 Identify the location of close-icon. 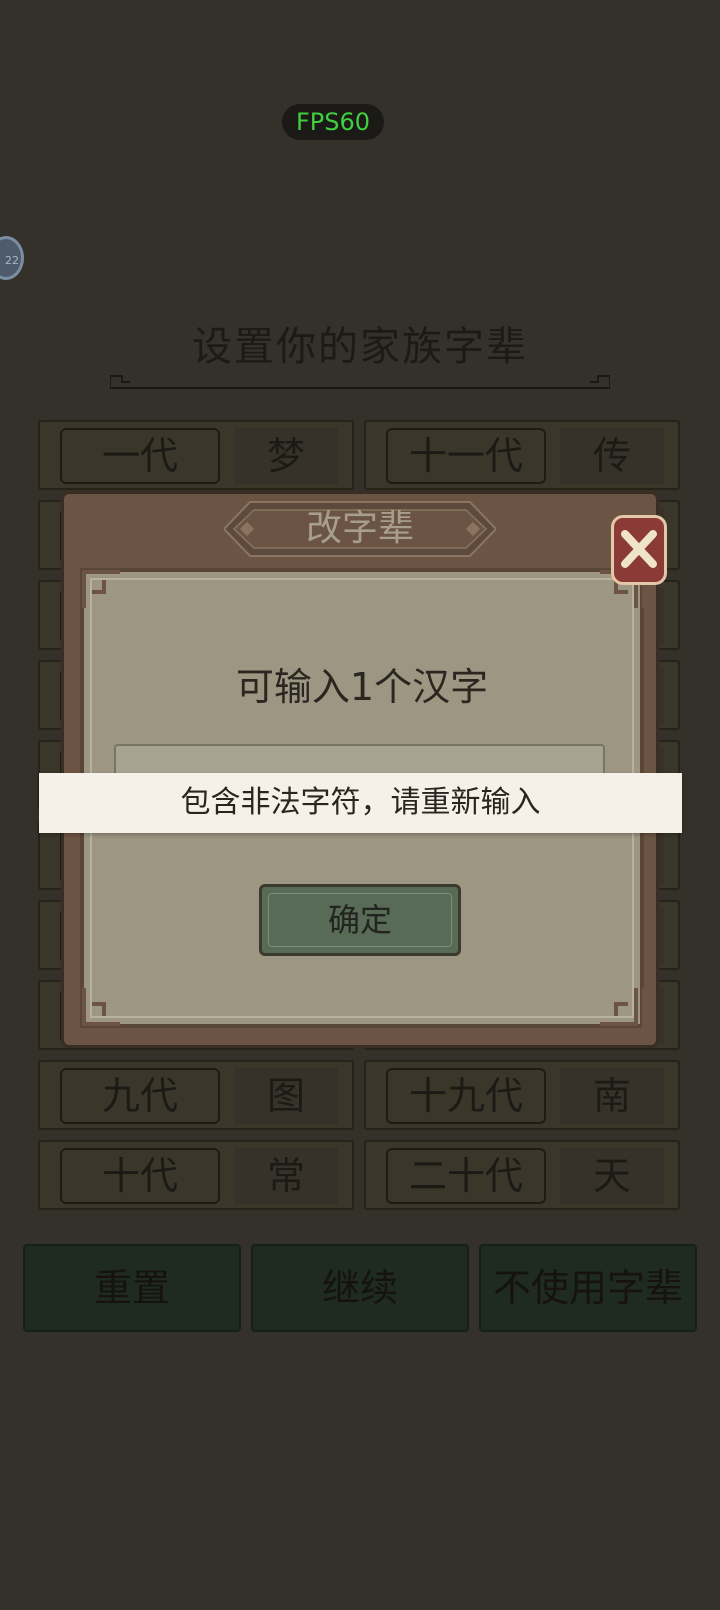
(639, 549).